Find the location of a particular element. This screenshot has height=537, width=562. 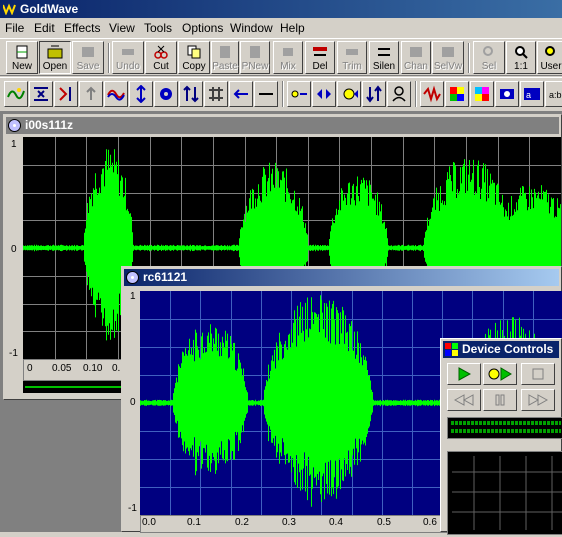

stop-button is located at coordinates (538, 374).